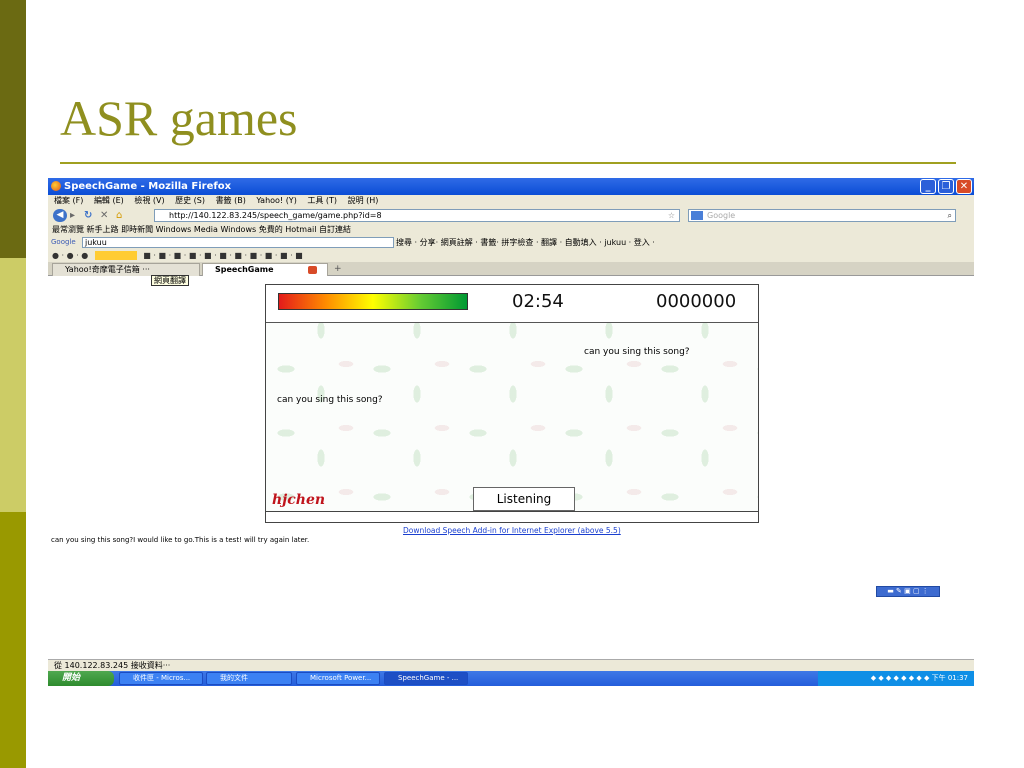  I want to click on tray-icons: ◆ ◆ ◆ ◆ ◆ ◆ ◆ ◆, so click(901, 678).